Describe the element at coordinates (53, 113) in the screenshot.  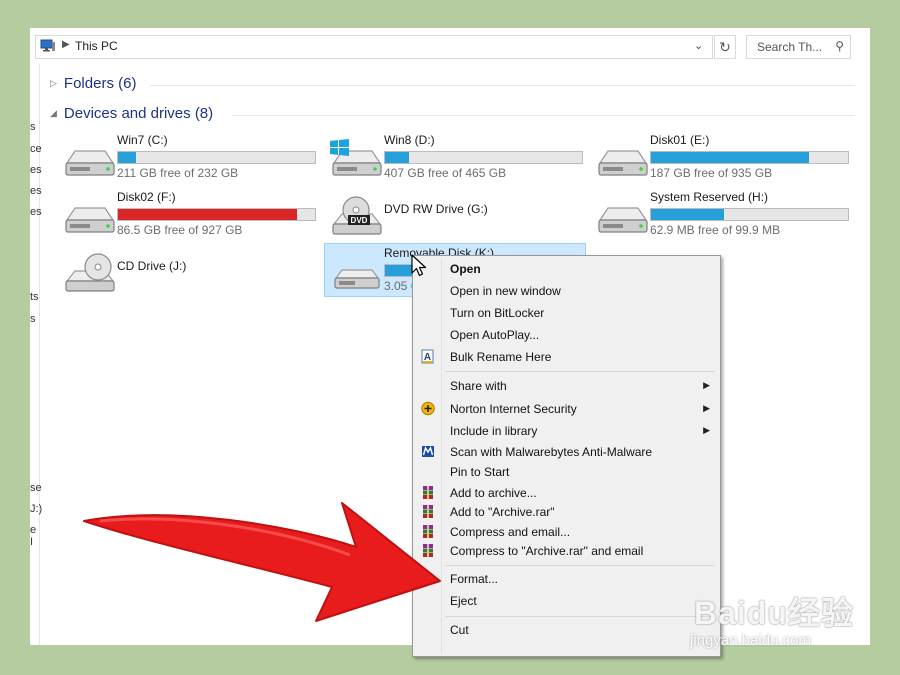
I see `collapse-triangle-icon: ◢` at that location.